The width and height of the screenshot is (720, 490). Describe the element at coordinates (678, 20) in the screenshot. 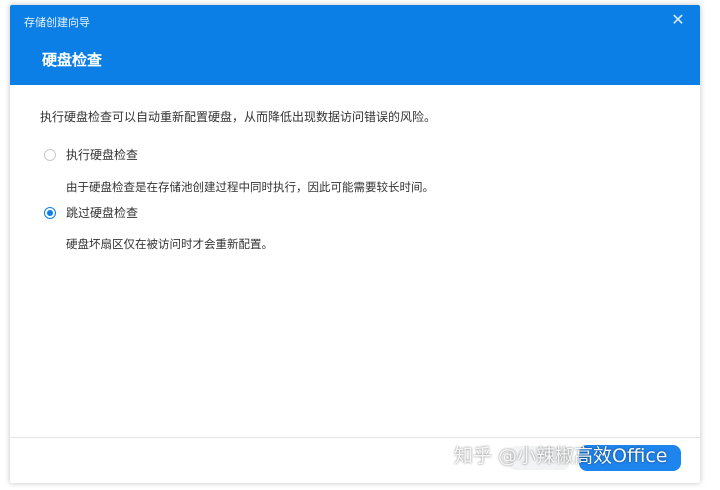

I see `close-icon: ✕` at that location.